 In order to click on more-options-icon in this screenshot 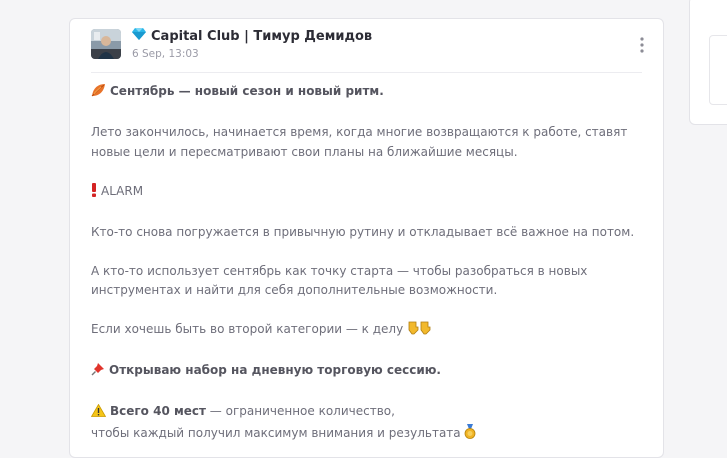, I will do `click(642, 45)`.